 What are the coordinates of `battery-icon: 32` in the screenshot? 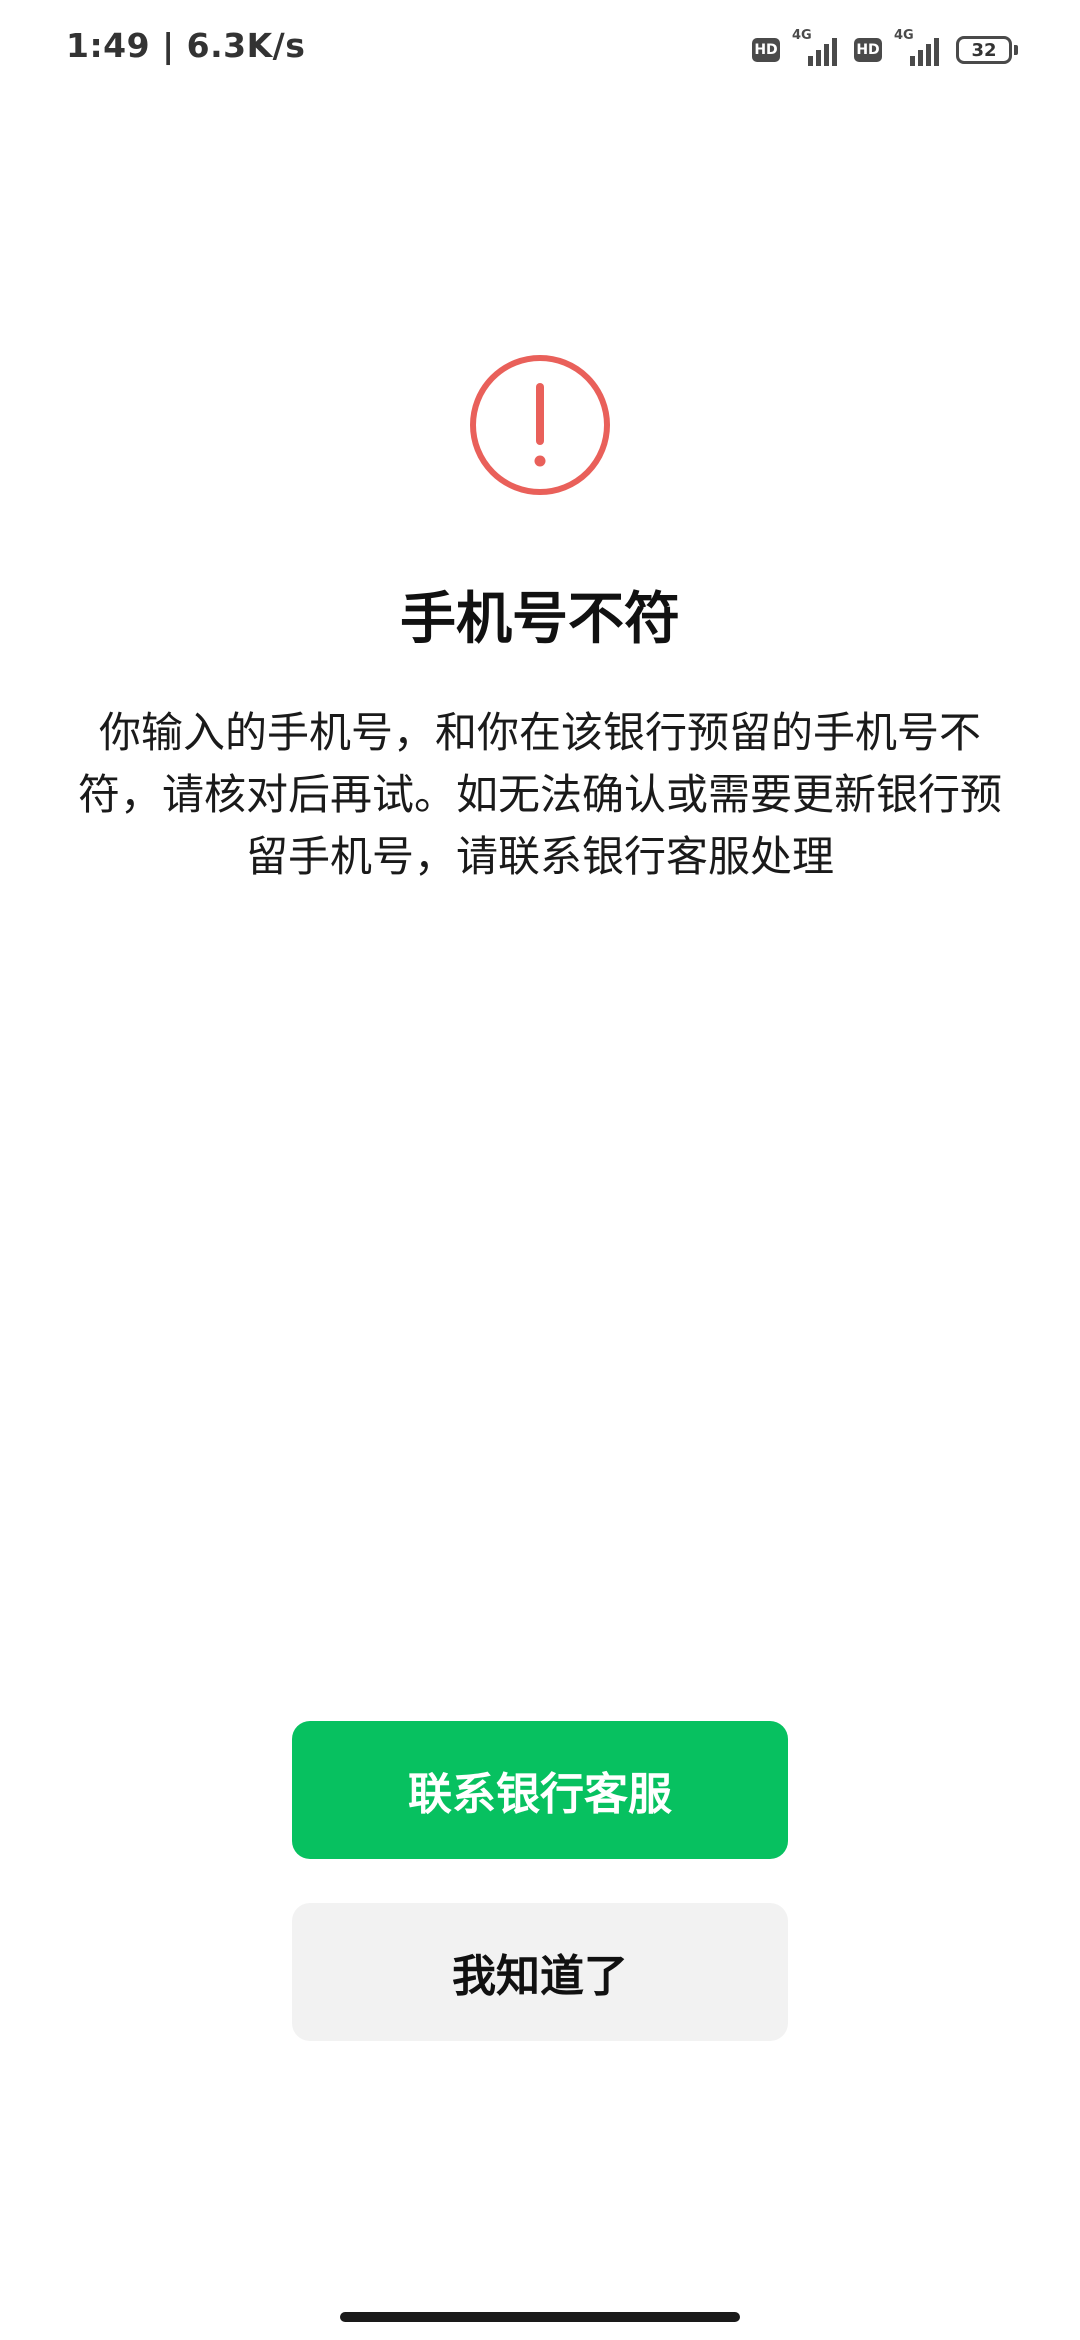 It's located at (987, 50).